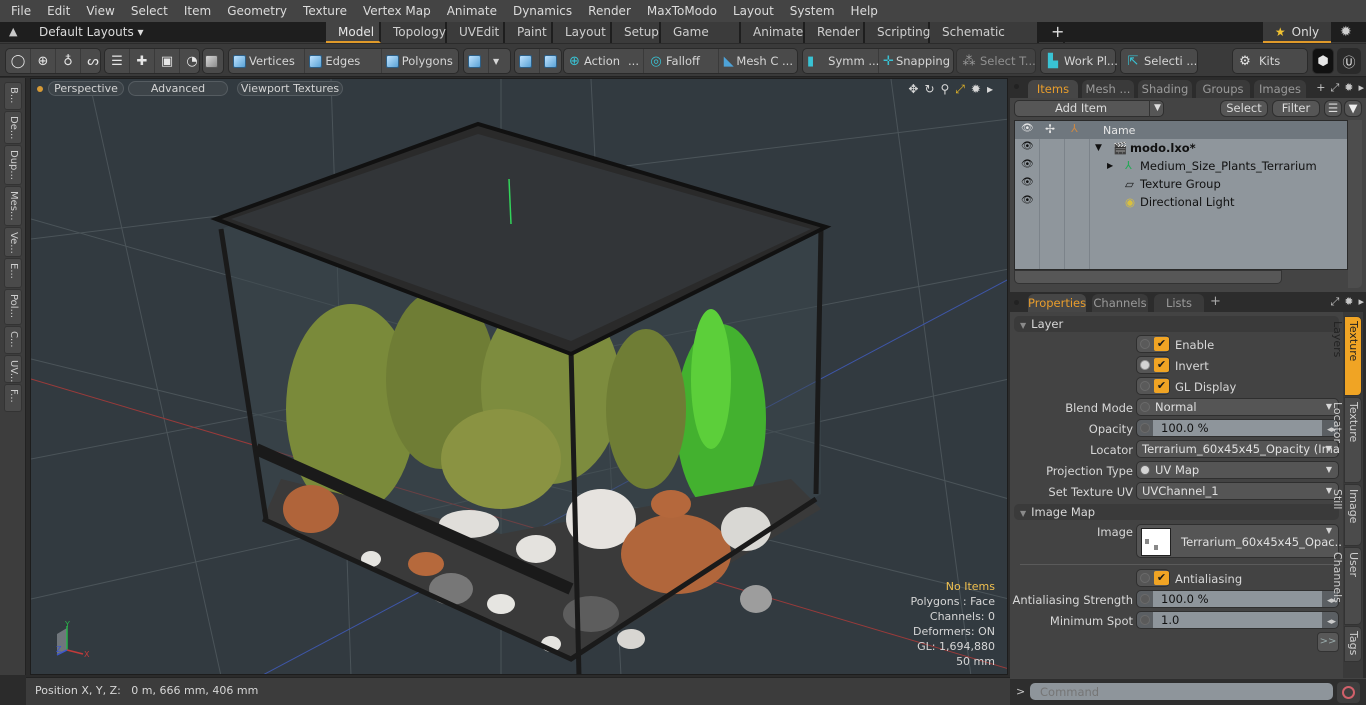 This screenshot has height=705, width=1366. Describe the element at coordinates (1110, 165) in the screenshot. I see `collapsed-triangle-icon: ▶` at that location.